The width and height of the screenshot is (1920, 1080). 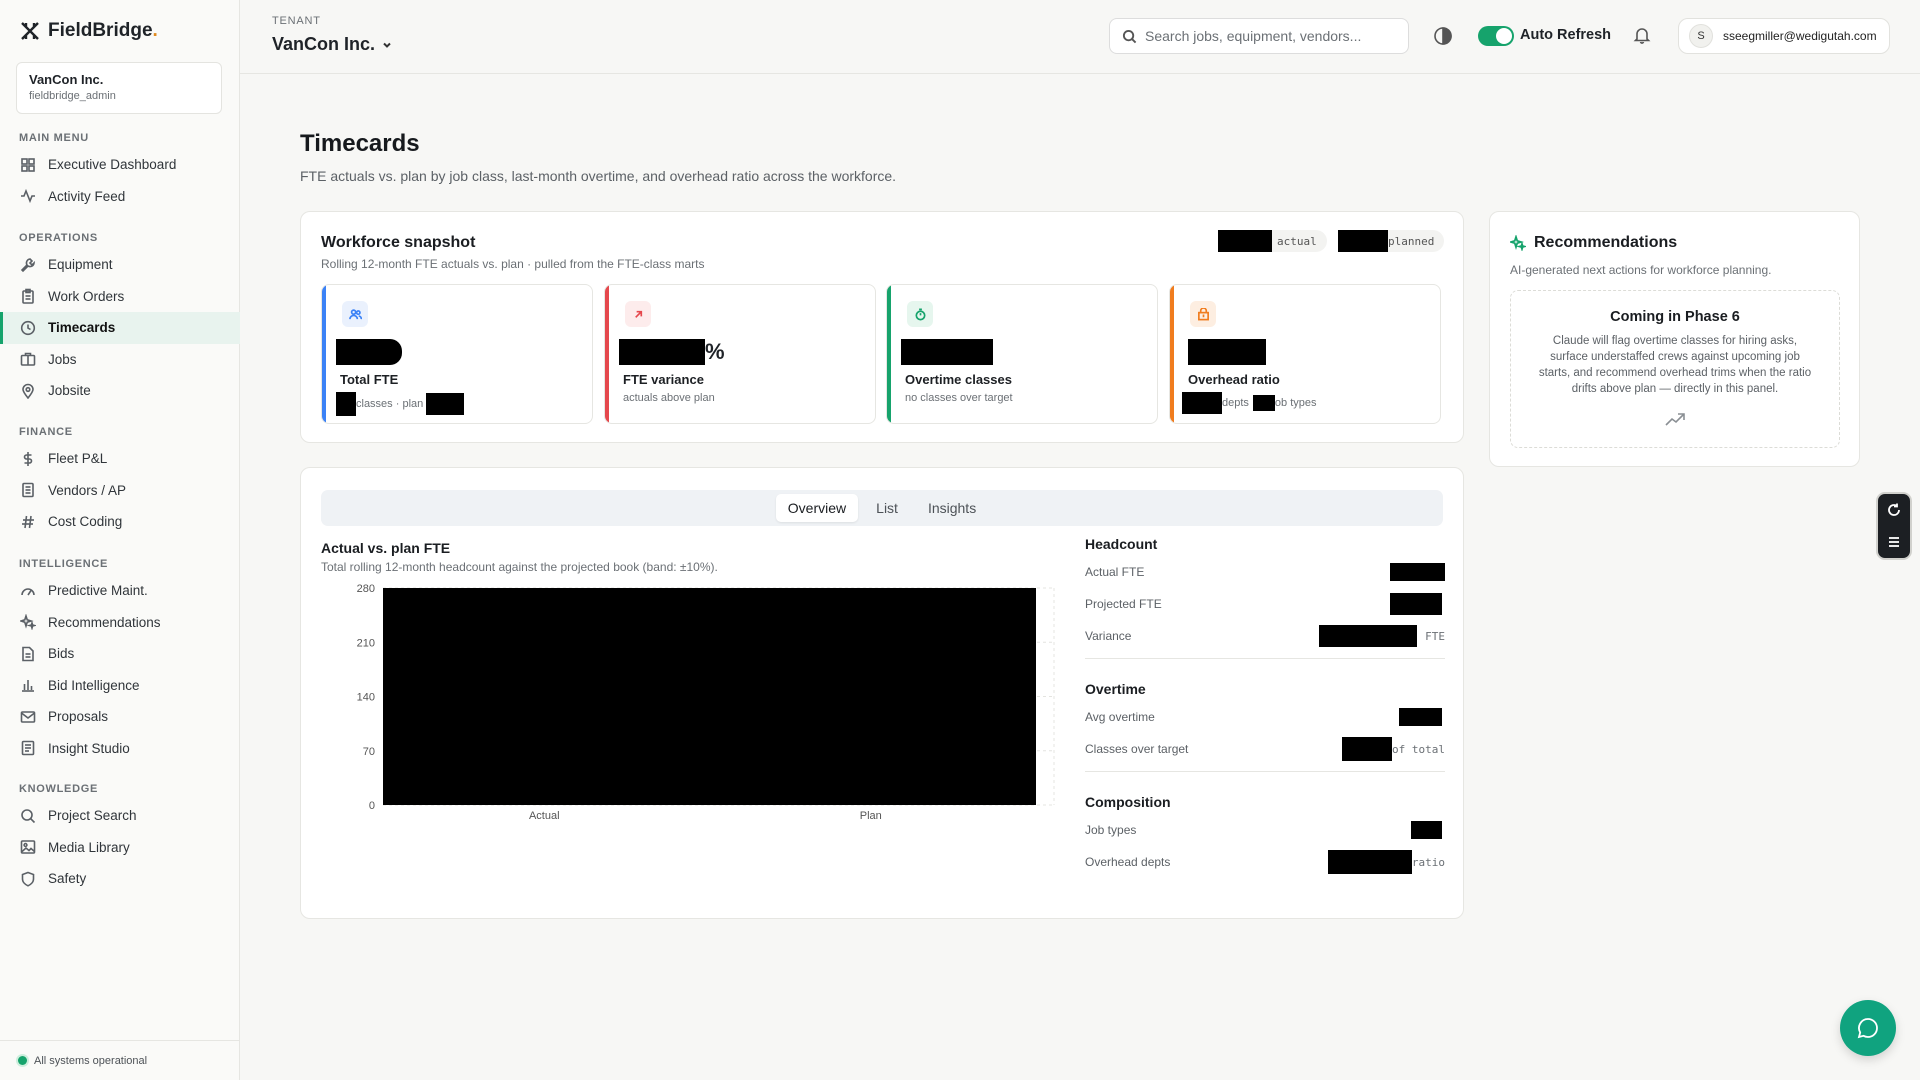 What do you see at coordinates (54, 138) in the screenshot?
I see `nav-heading: MAIN MENU` at bounding box center [54, 138].